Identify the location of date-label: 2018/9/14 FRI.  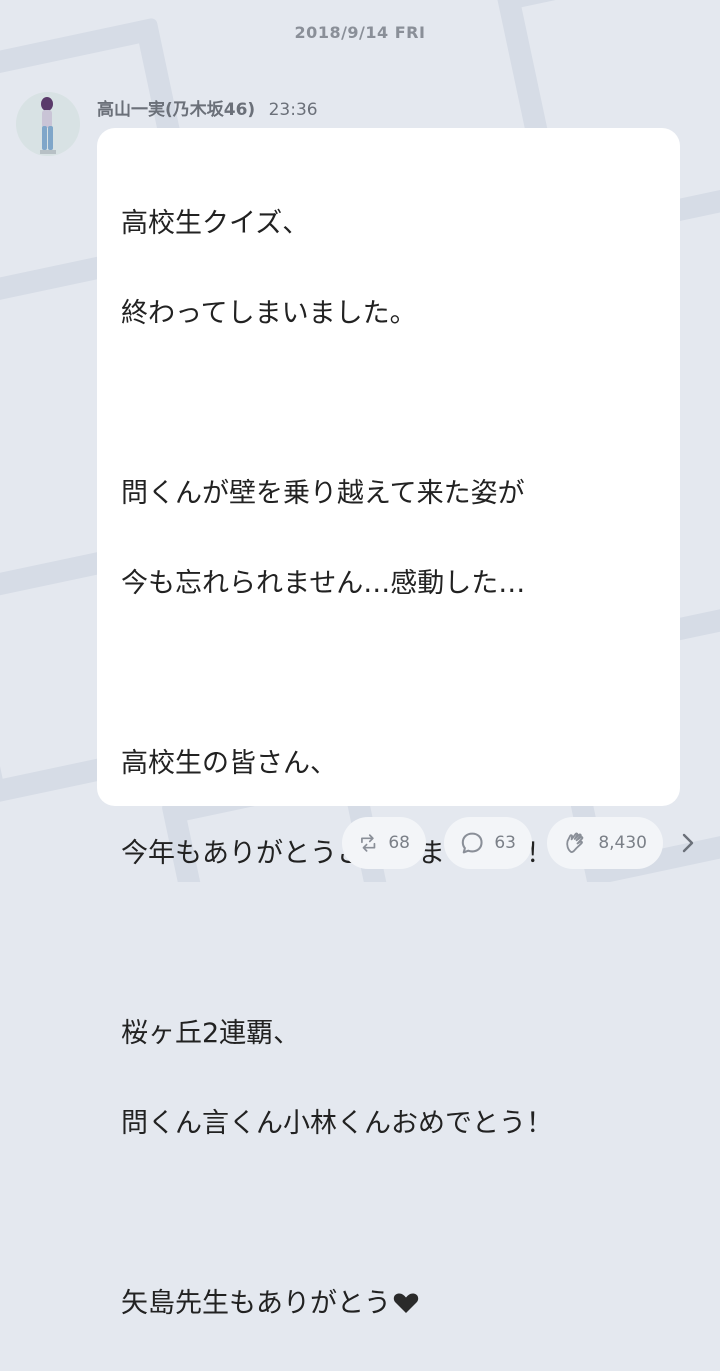
(360, 32).